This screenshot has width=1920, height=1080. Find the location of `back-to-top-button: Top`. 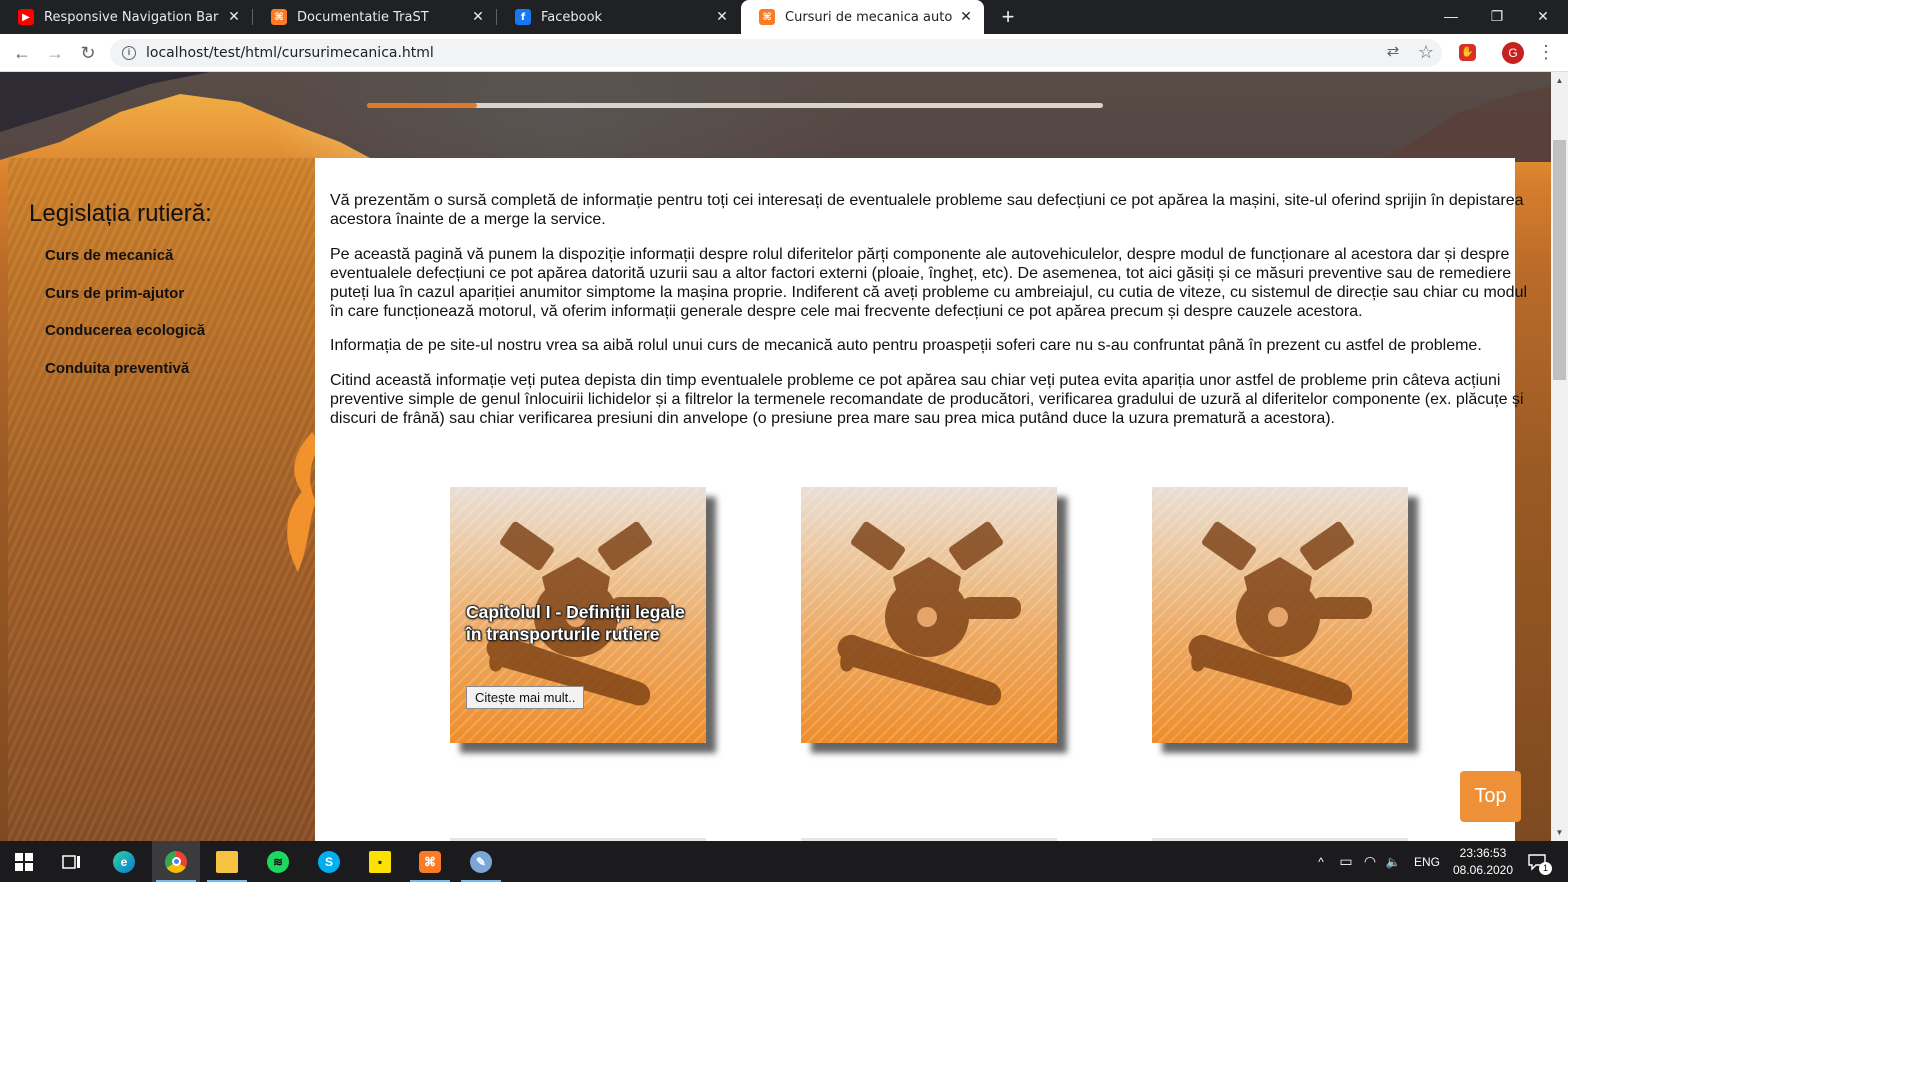

back-to-top-button: Top is located at coordinates (1490, 796).